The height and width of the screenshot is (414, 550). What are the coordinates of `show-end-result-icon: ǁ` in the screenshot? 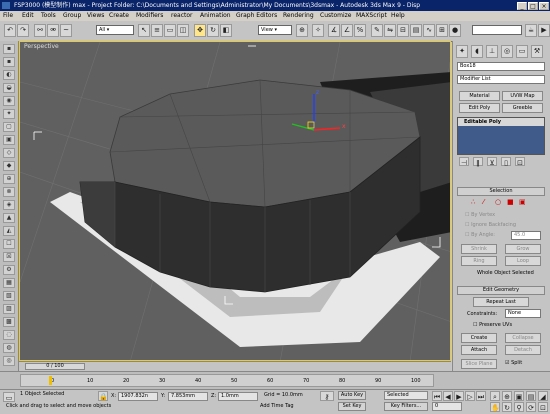 It's located at (478, 162).